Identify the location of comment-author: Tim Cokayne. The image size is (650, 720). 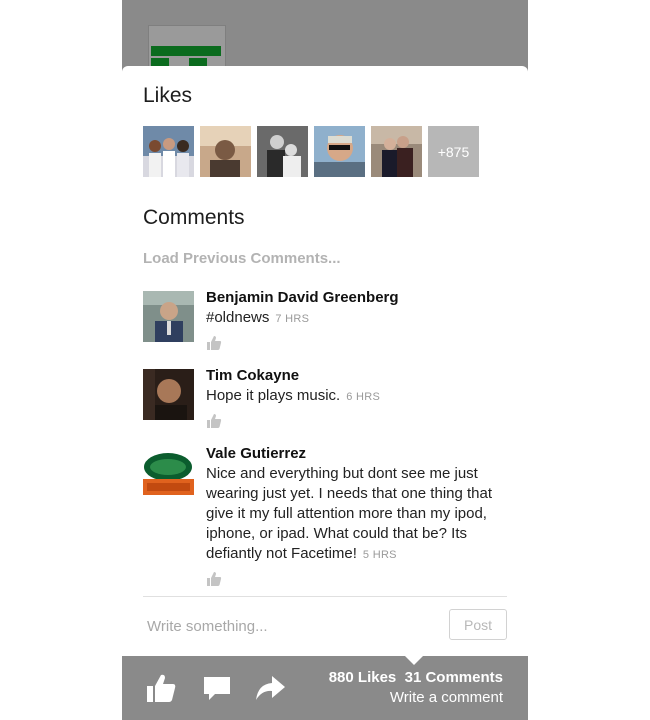
(358, 376).